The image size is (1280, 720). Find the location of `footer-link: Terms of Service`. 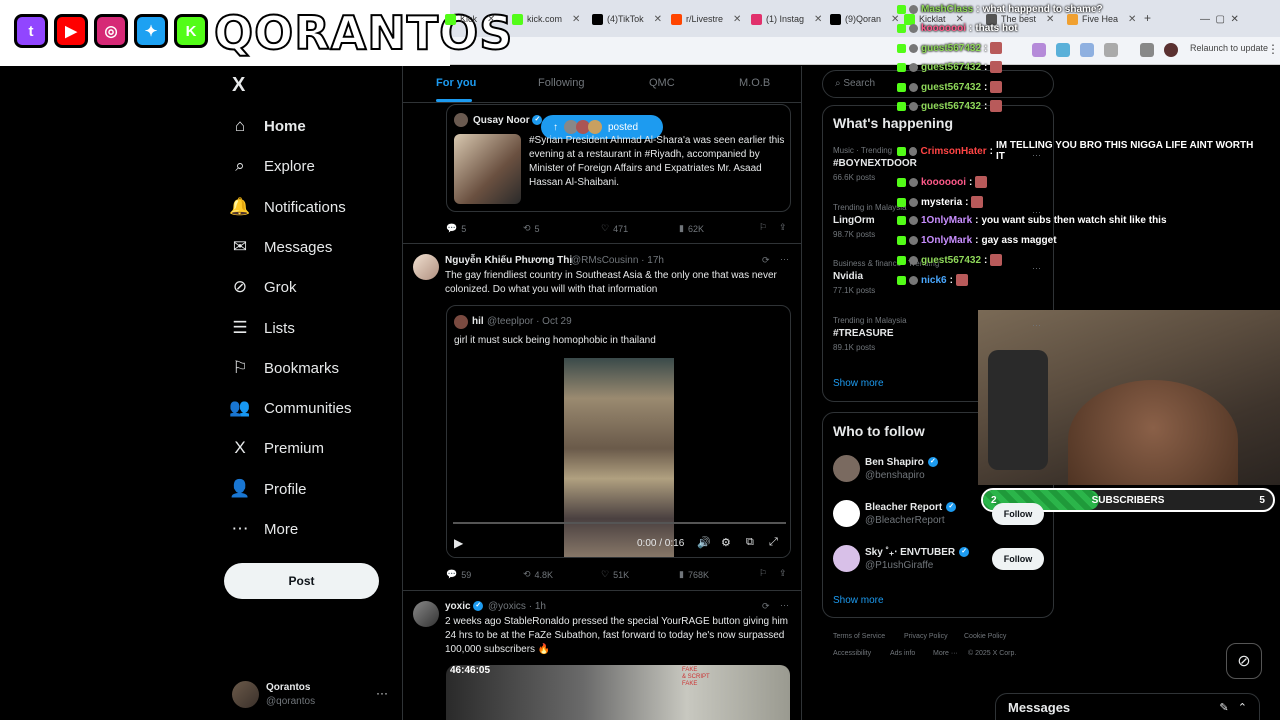

footer-link: Terms of Service is located at coordinates (859, 636).